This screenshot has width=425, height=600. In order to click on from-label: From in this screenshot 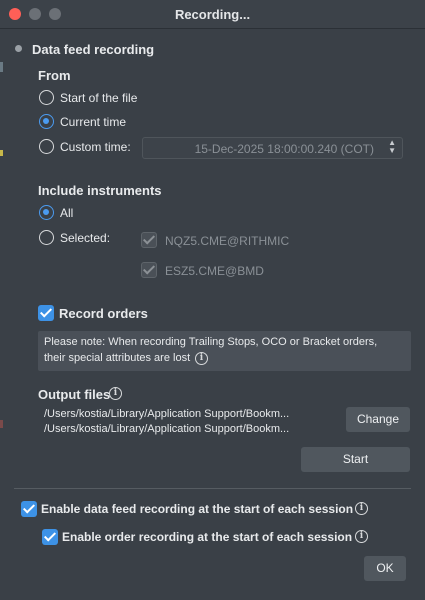, I will do `click(54, 75)`.